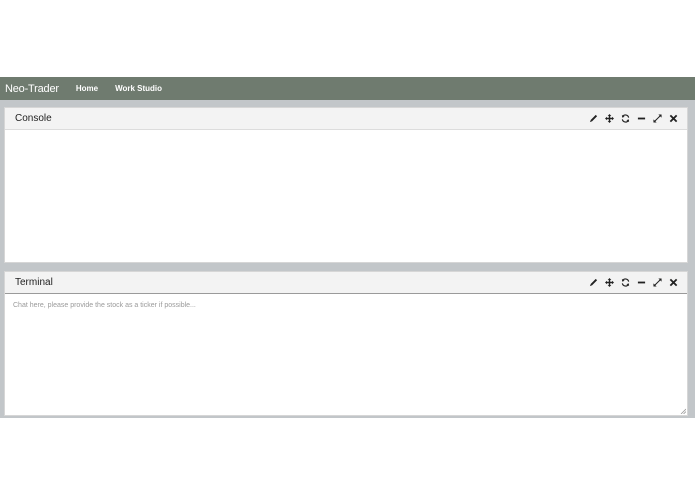 The image size is (695, 494). Describe the element at coordinates (346, 119) in the screenshot. I see `console-panel-header: Console` at that location.